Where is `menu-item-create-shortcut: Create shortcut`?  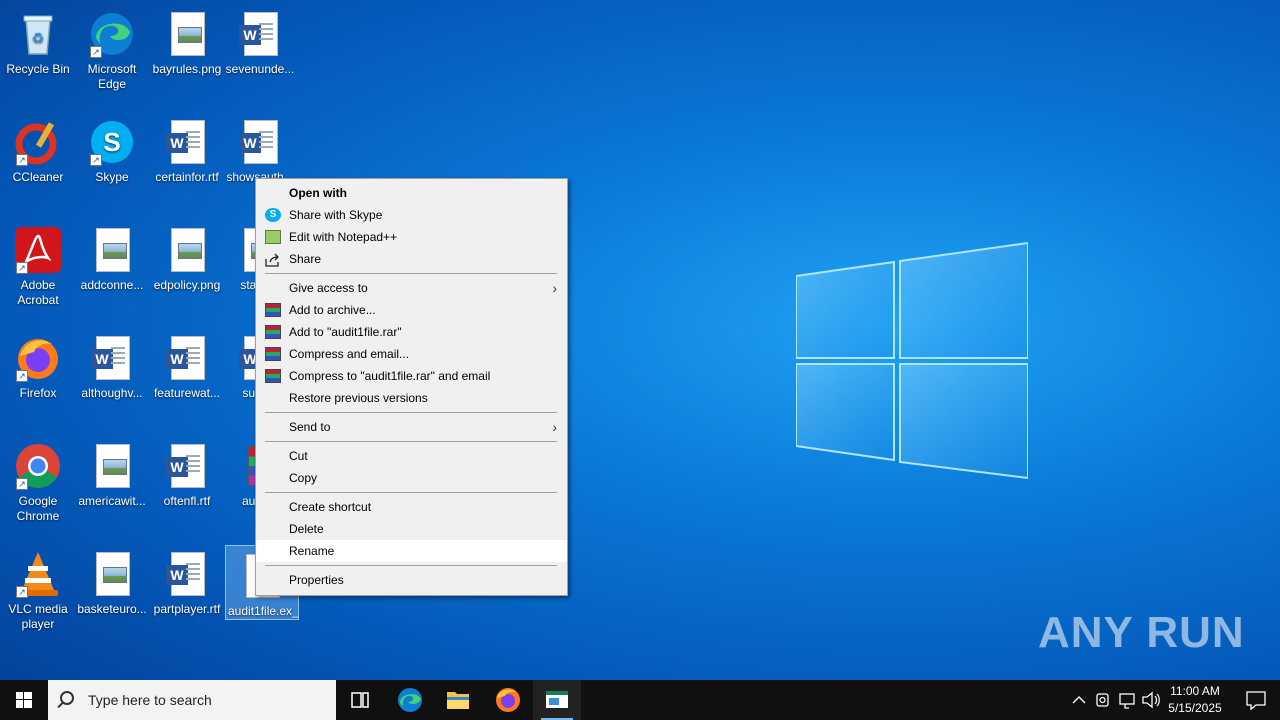
menu-item-create-shortcut: Create shortcut is located at coordinates (411, 507).